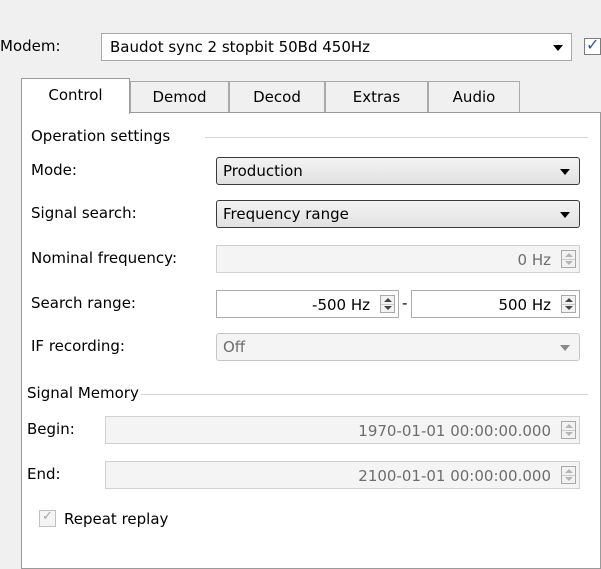 This screenshot has height=569, width=601. Describe the element at coordinates (84, 213) in the screenshot. I see `signal-search-label: Signal search:` at that location.